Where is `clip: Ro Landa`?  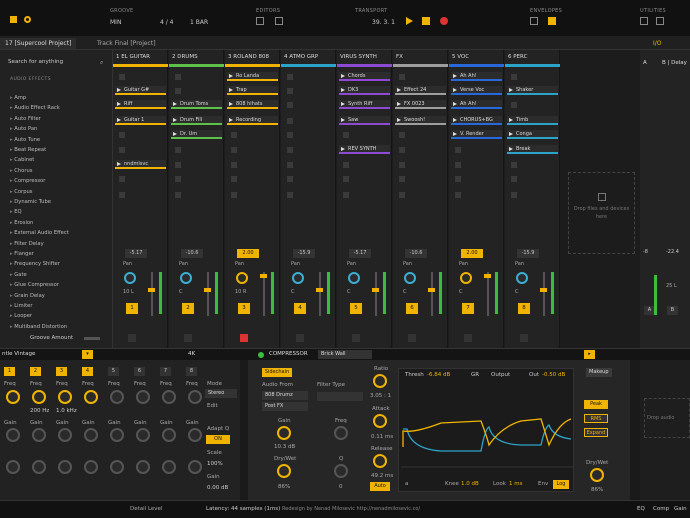 clip: Ro Landa is located at coordinates (252, 76).